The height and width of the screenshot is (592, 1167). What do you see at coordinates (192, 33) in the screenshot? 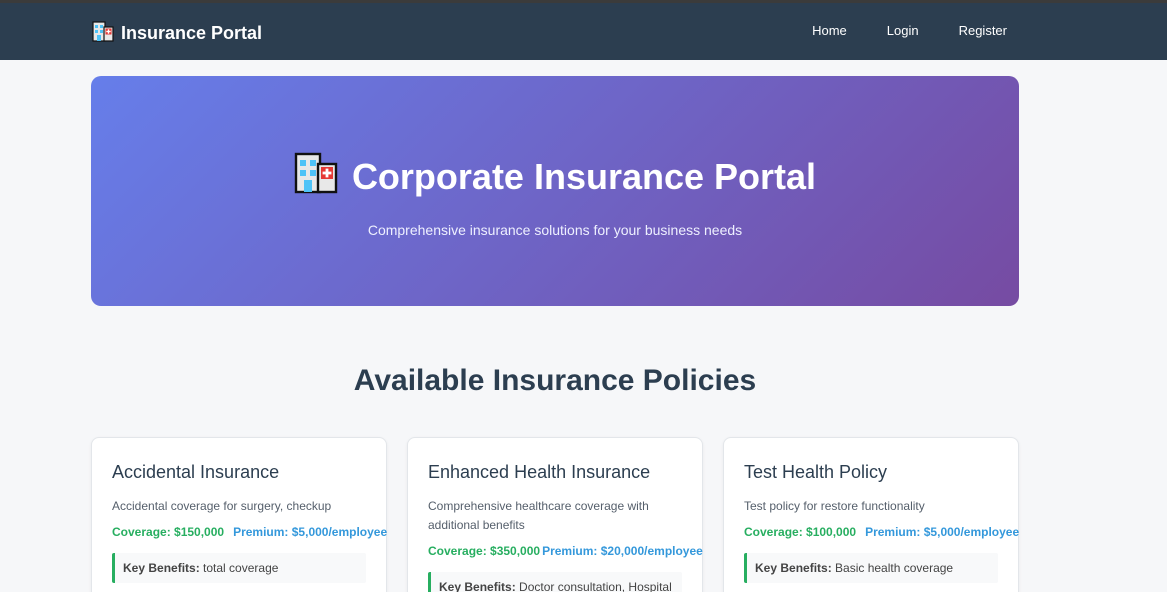
I see `brand-name: Insurance Portal` at bounding box center [192, 33].